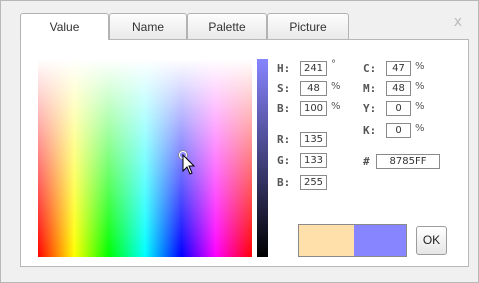  I want to click on b-unit: %, so click(336, 106).